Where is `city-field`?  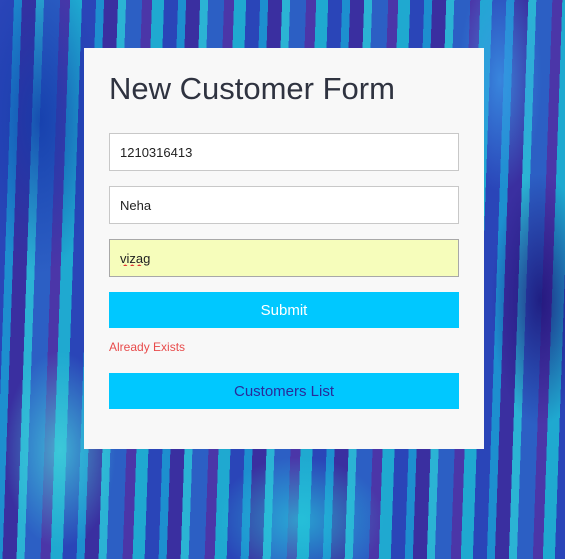
city-field is located at coordinates (284, 258).